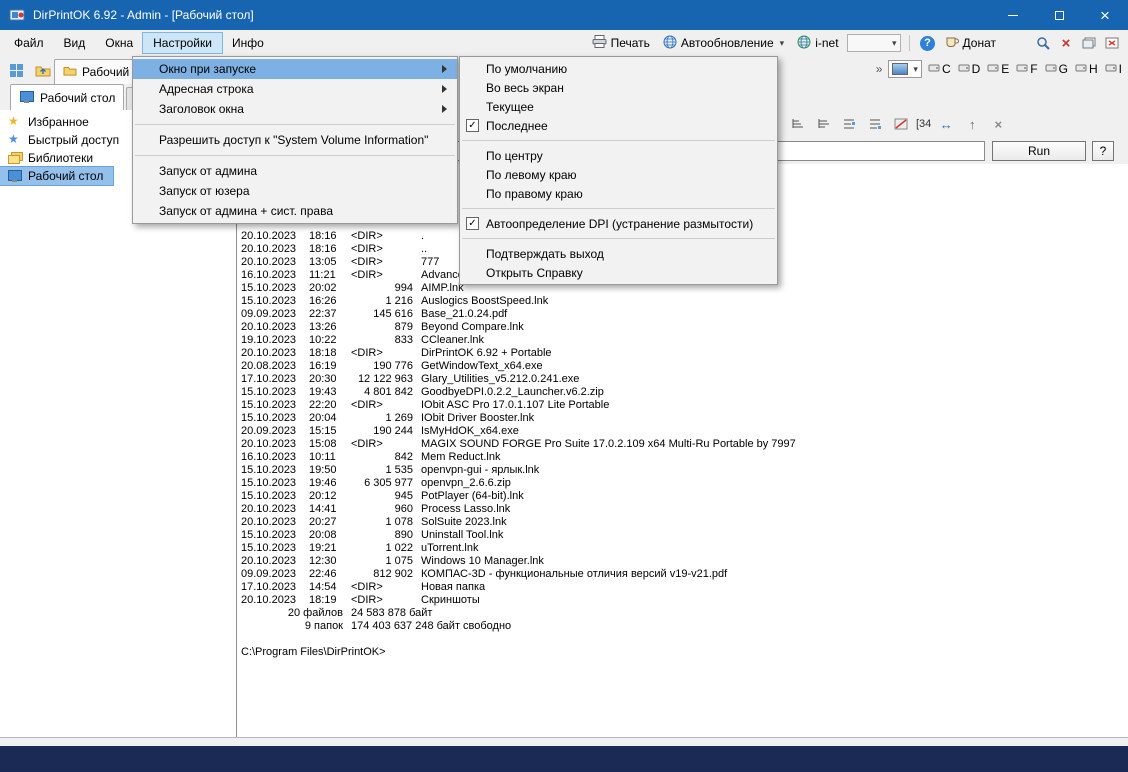  I want to click on tree-level-2-icon, so click(823, 124).